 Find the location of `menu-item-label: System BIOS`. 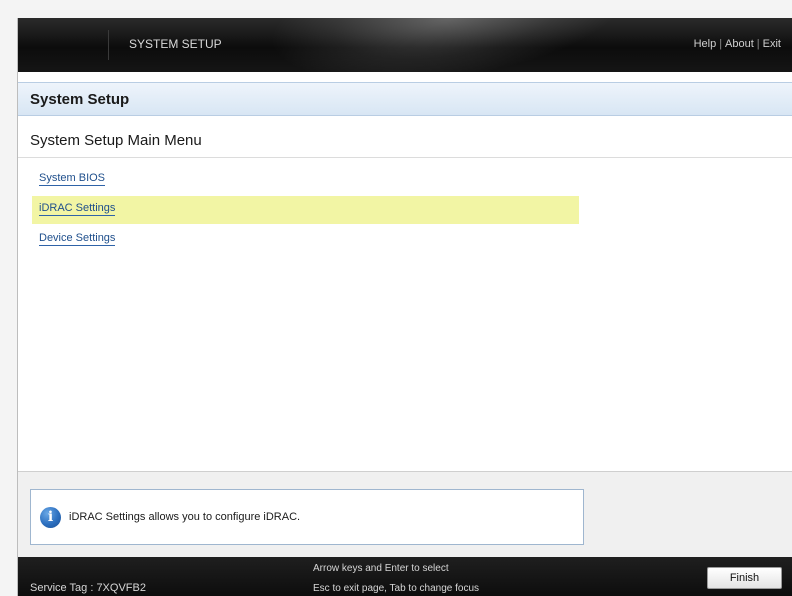

menu-item-label: System BIOS is located at coordinates (72, 179).